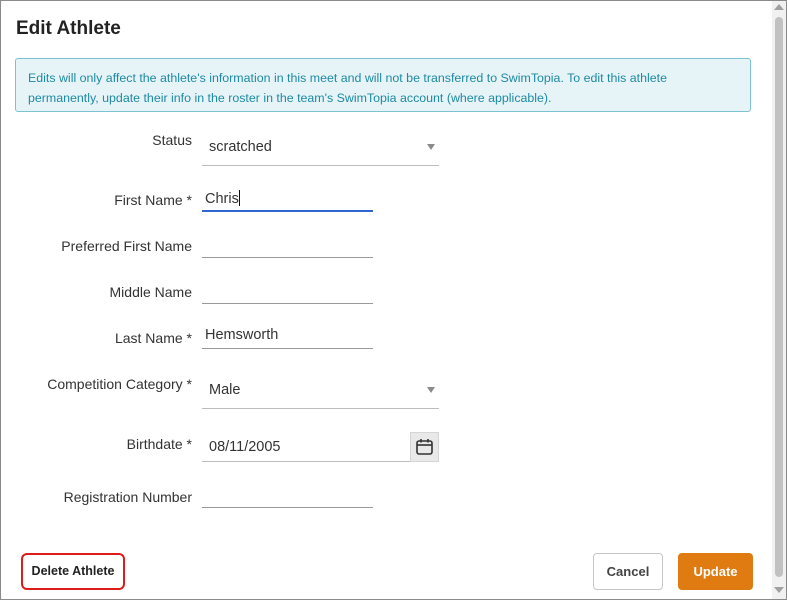  What do you see at coordinates (320, 447) in the screenshot?
I see `birthdate-input: 08/11/2005` at bounding box center [320, 447].